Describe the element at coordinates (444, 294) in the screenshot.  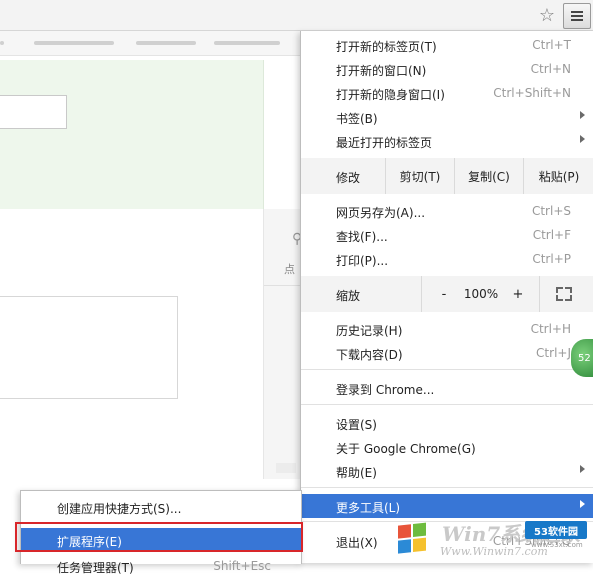
I see `zoom-out-button: -` at that location.